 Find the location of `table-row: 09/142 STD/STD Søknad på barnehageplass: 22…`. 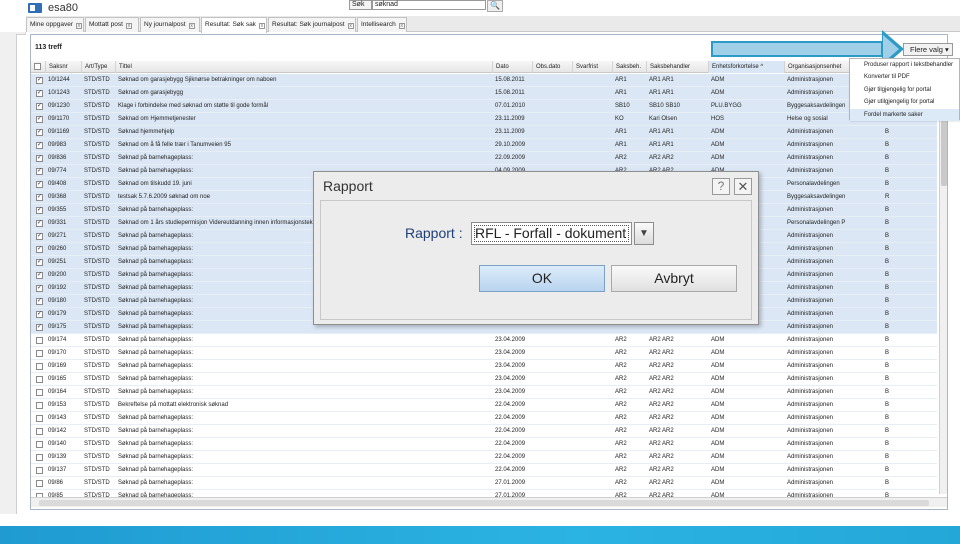

table-row: 09/142 STD/STD Søknad på barnehageplass: 22… is located at coordinates (484, 431).